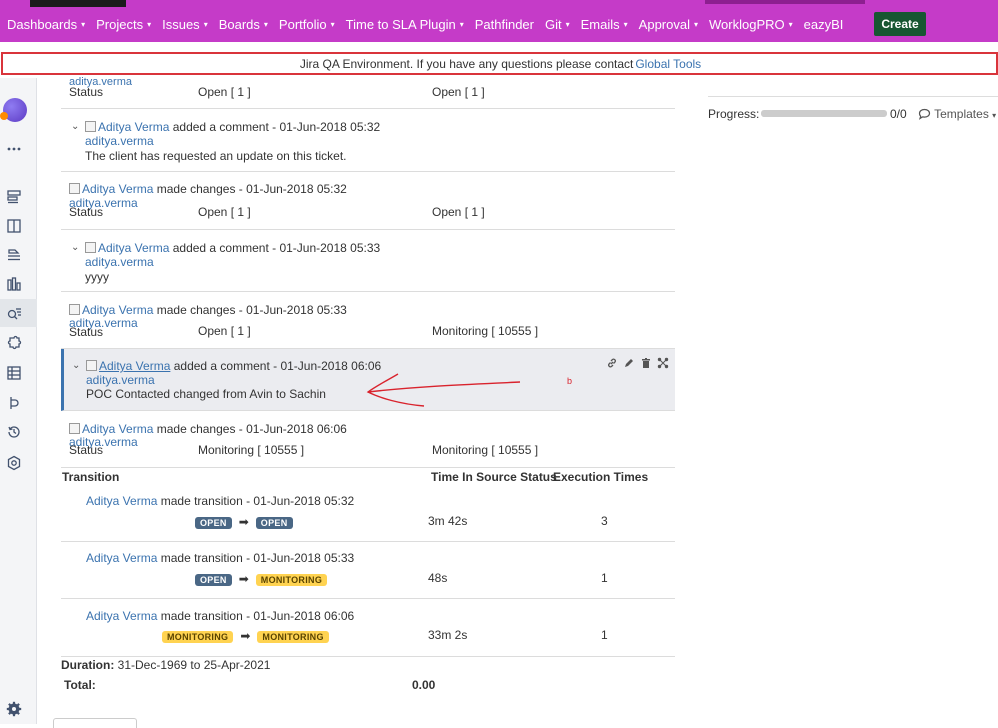 The image size is (998, 728). What do you see at coordinates (97, 277) in the screenshot?
I see `comment-body: yyyy` at bounding box center [97, 277].